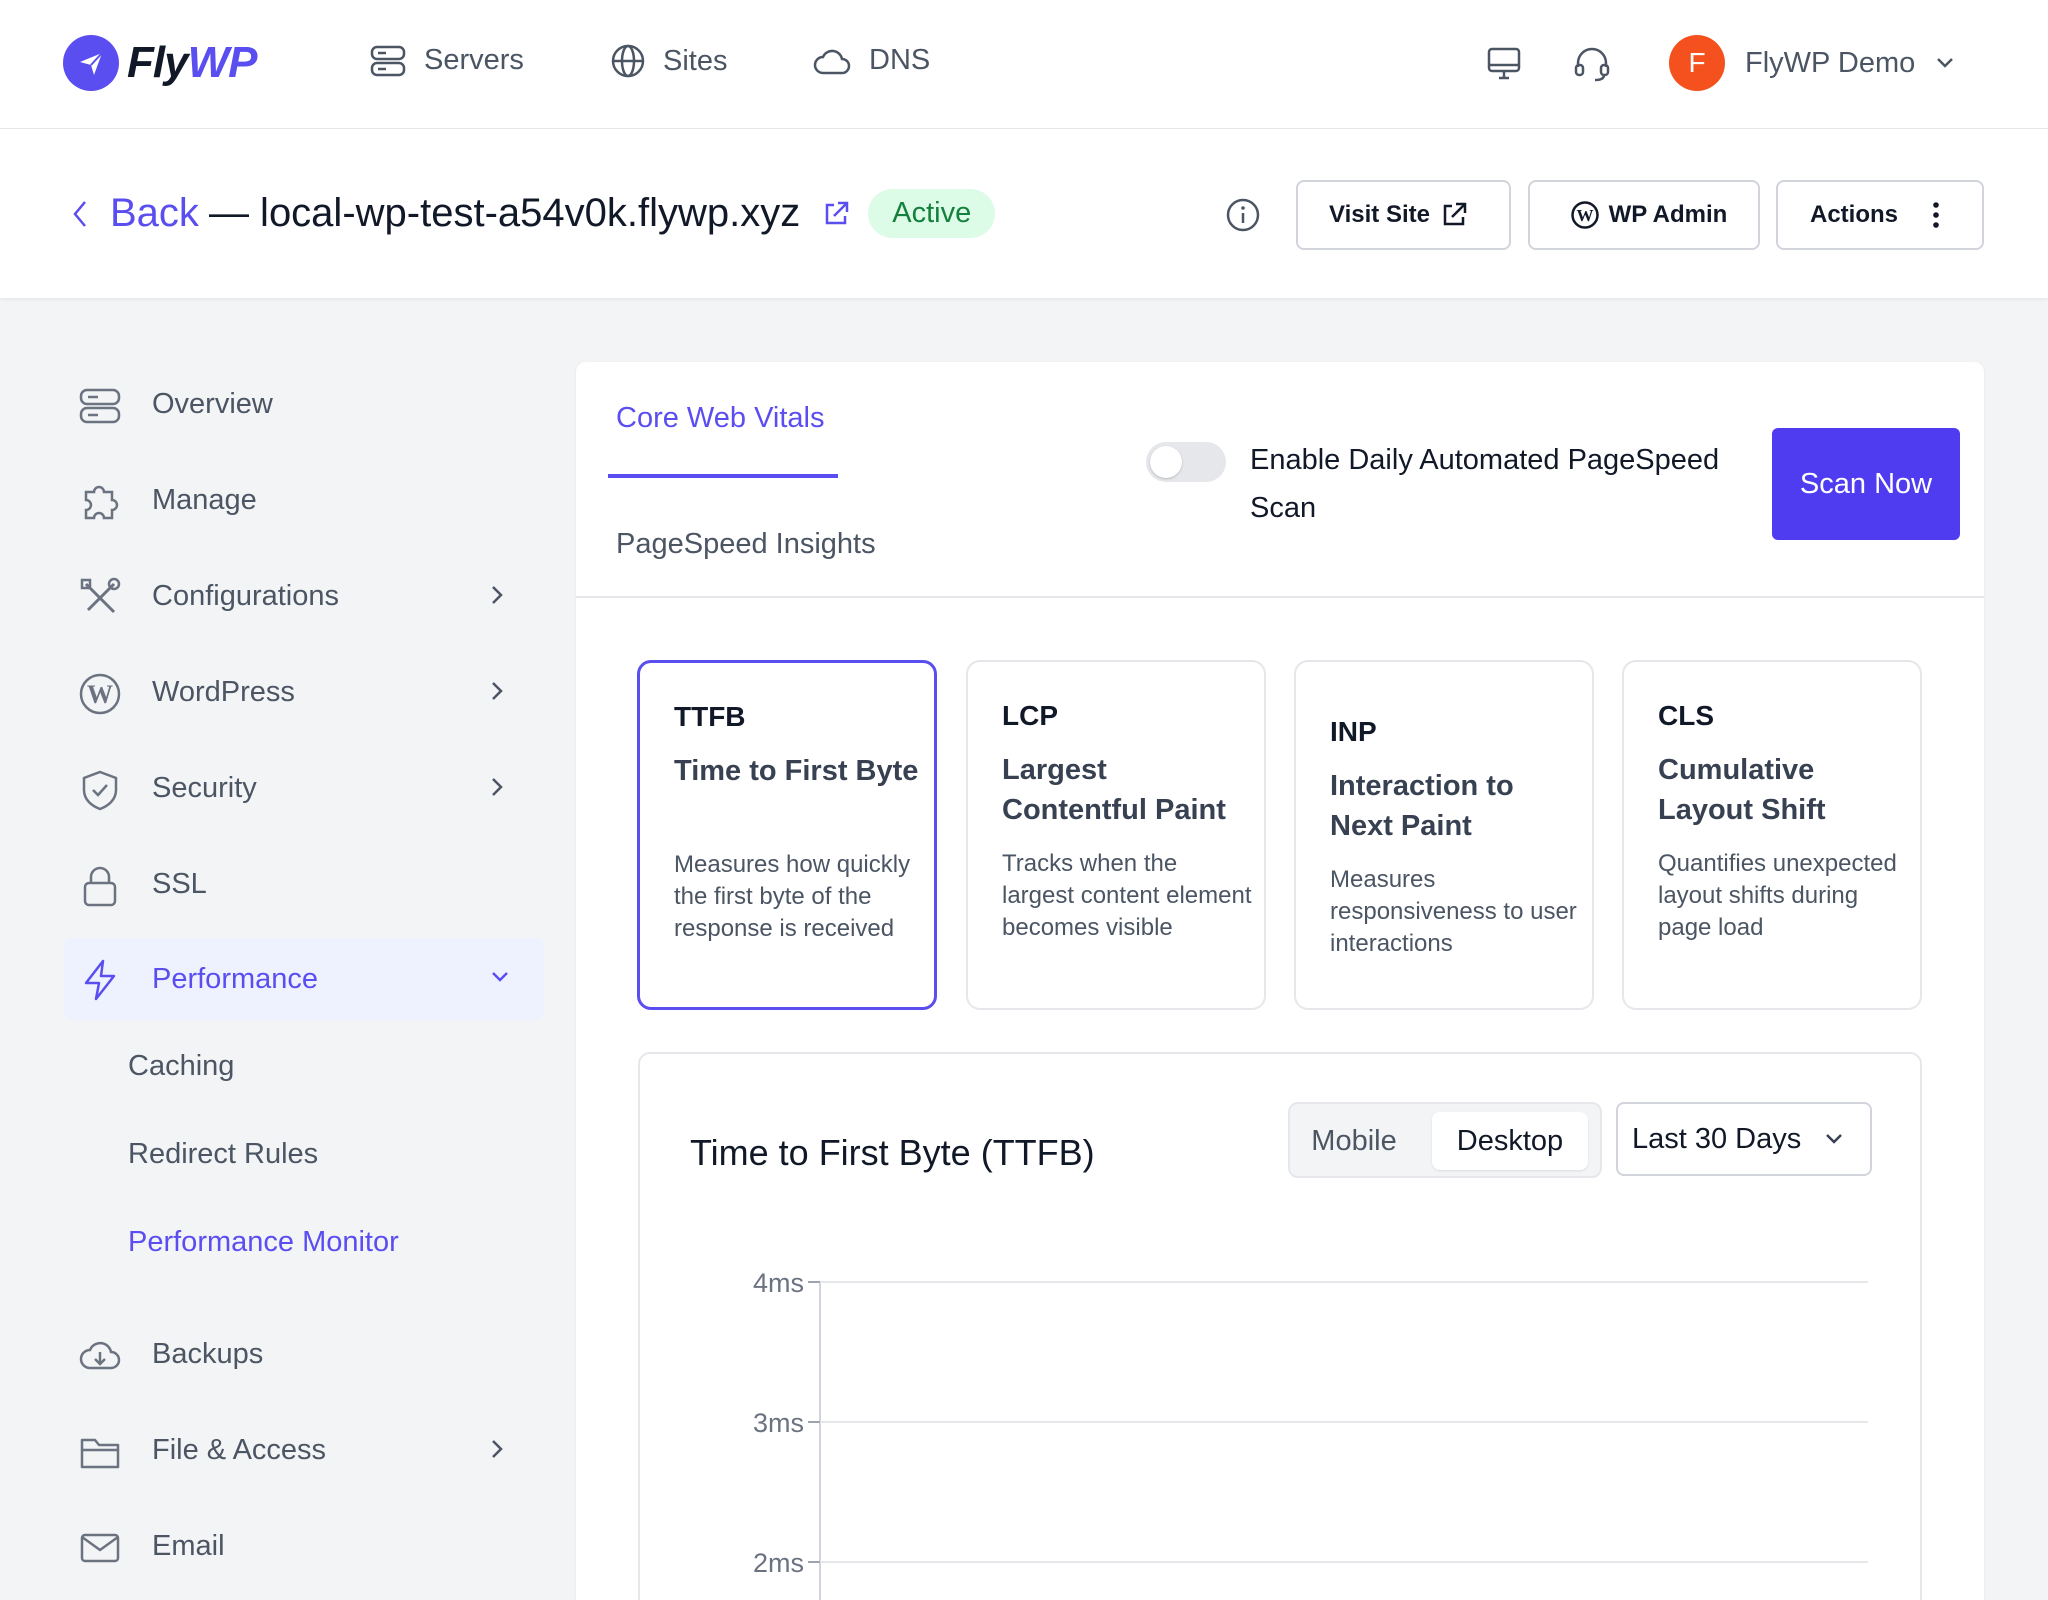 This screenshot has height=1600, width=2048. What do you see at coordinates (1866, 484) in the screenshot?
I see `scan-now-button: Scan Now` at bounding box center [1866, 484].